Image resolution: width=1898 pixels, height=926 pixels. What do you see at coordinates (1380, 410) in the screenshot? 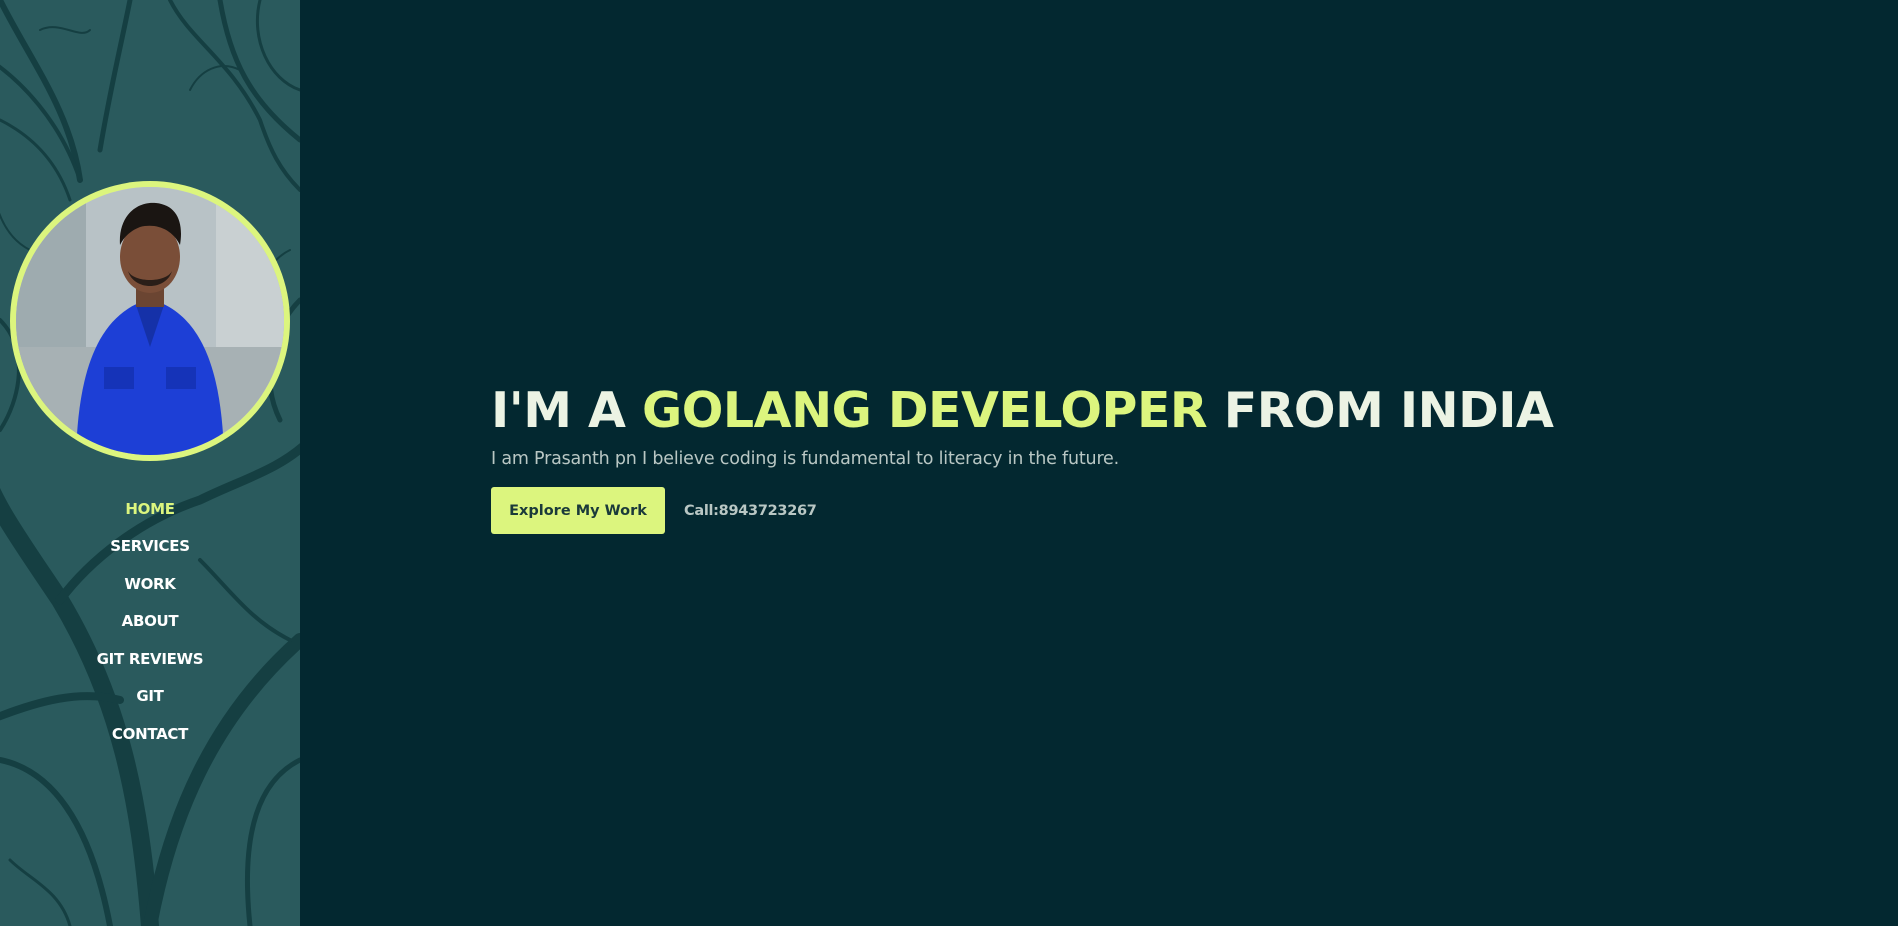
I see `headline-suffix: FROM INDIA` at bounding box center [1380, 410].